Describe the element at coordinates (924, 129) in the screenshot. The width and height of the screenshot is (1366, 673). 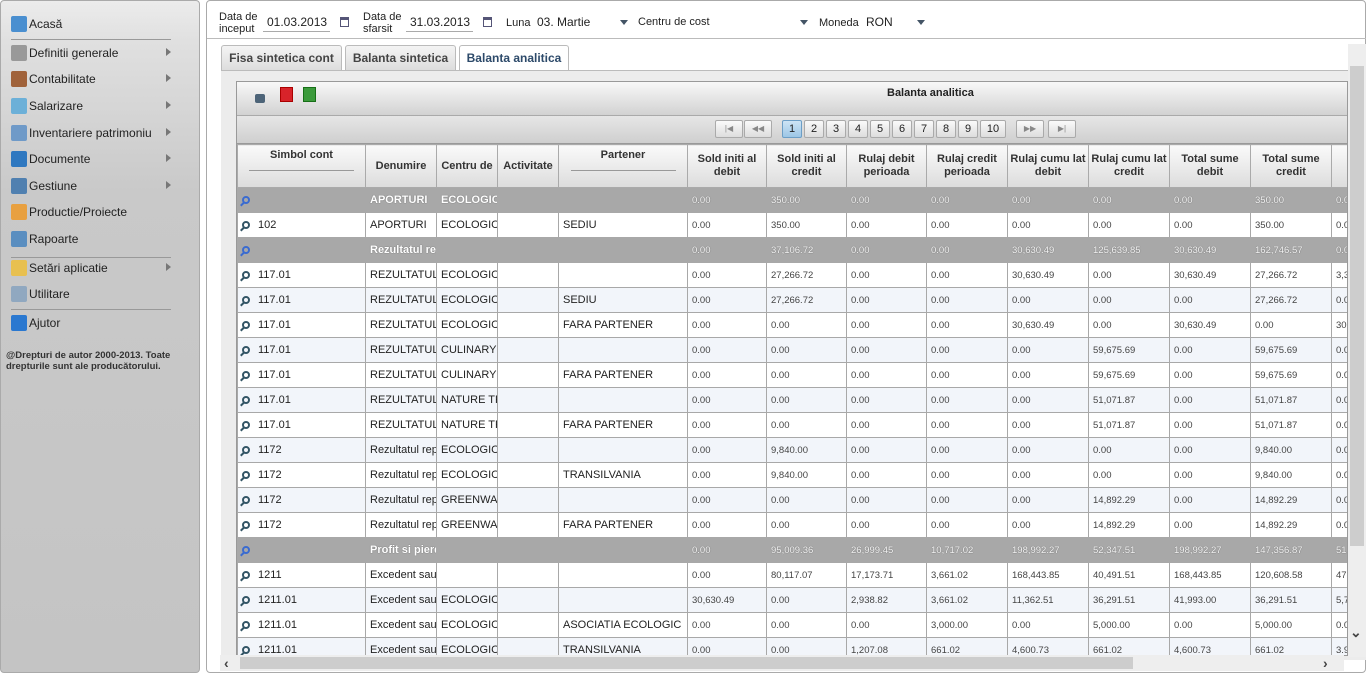
I see `pager-page-7: 7` at that location.